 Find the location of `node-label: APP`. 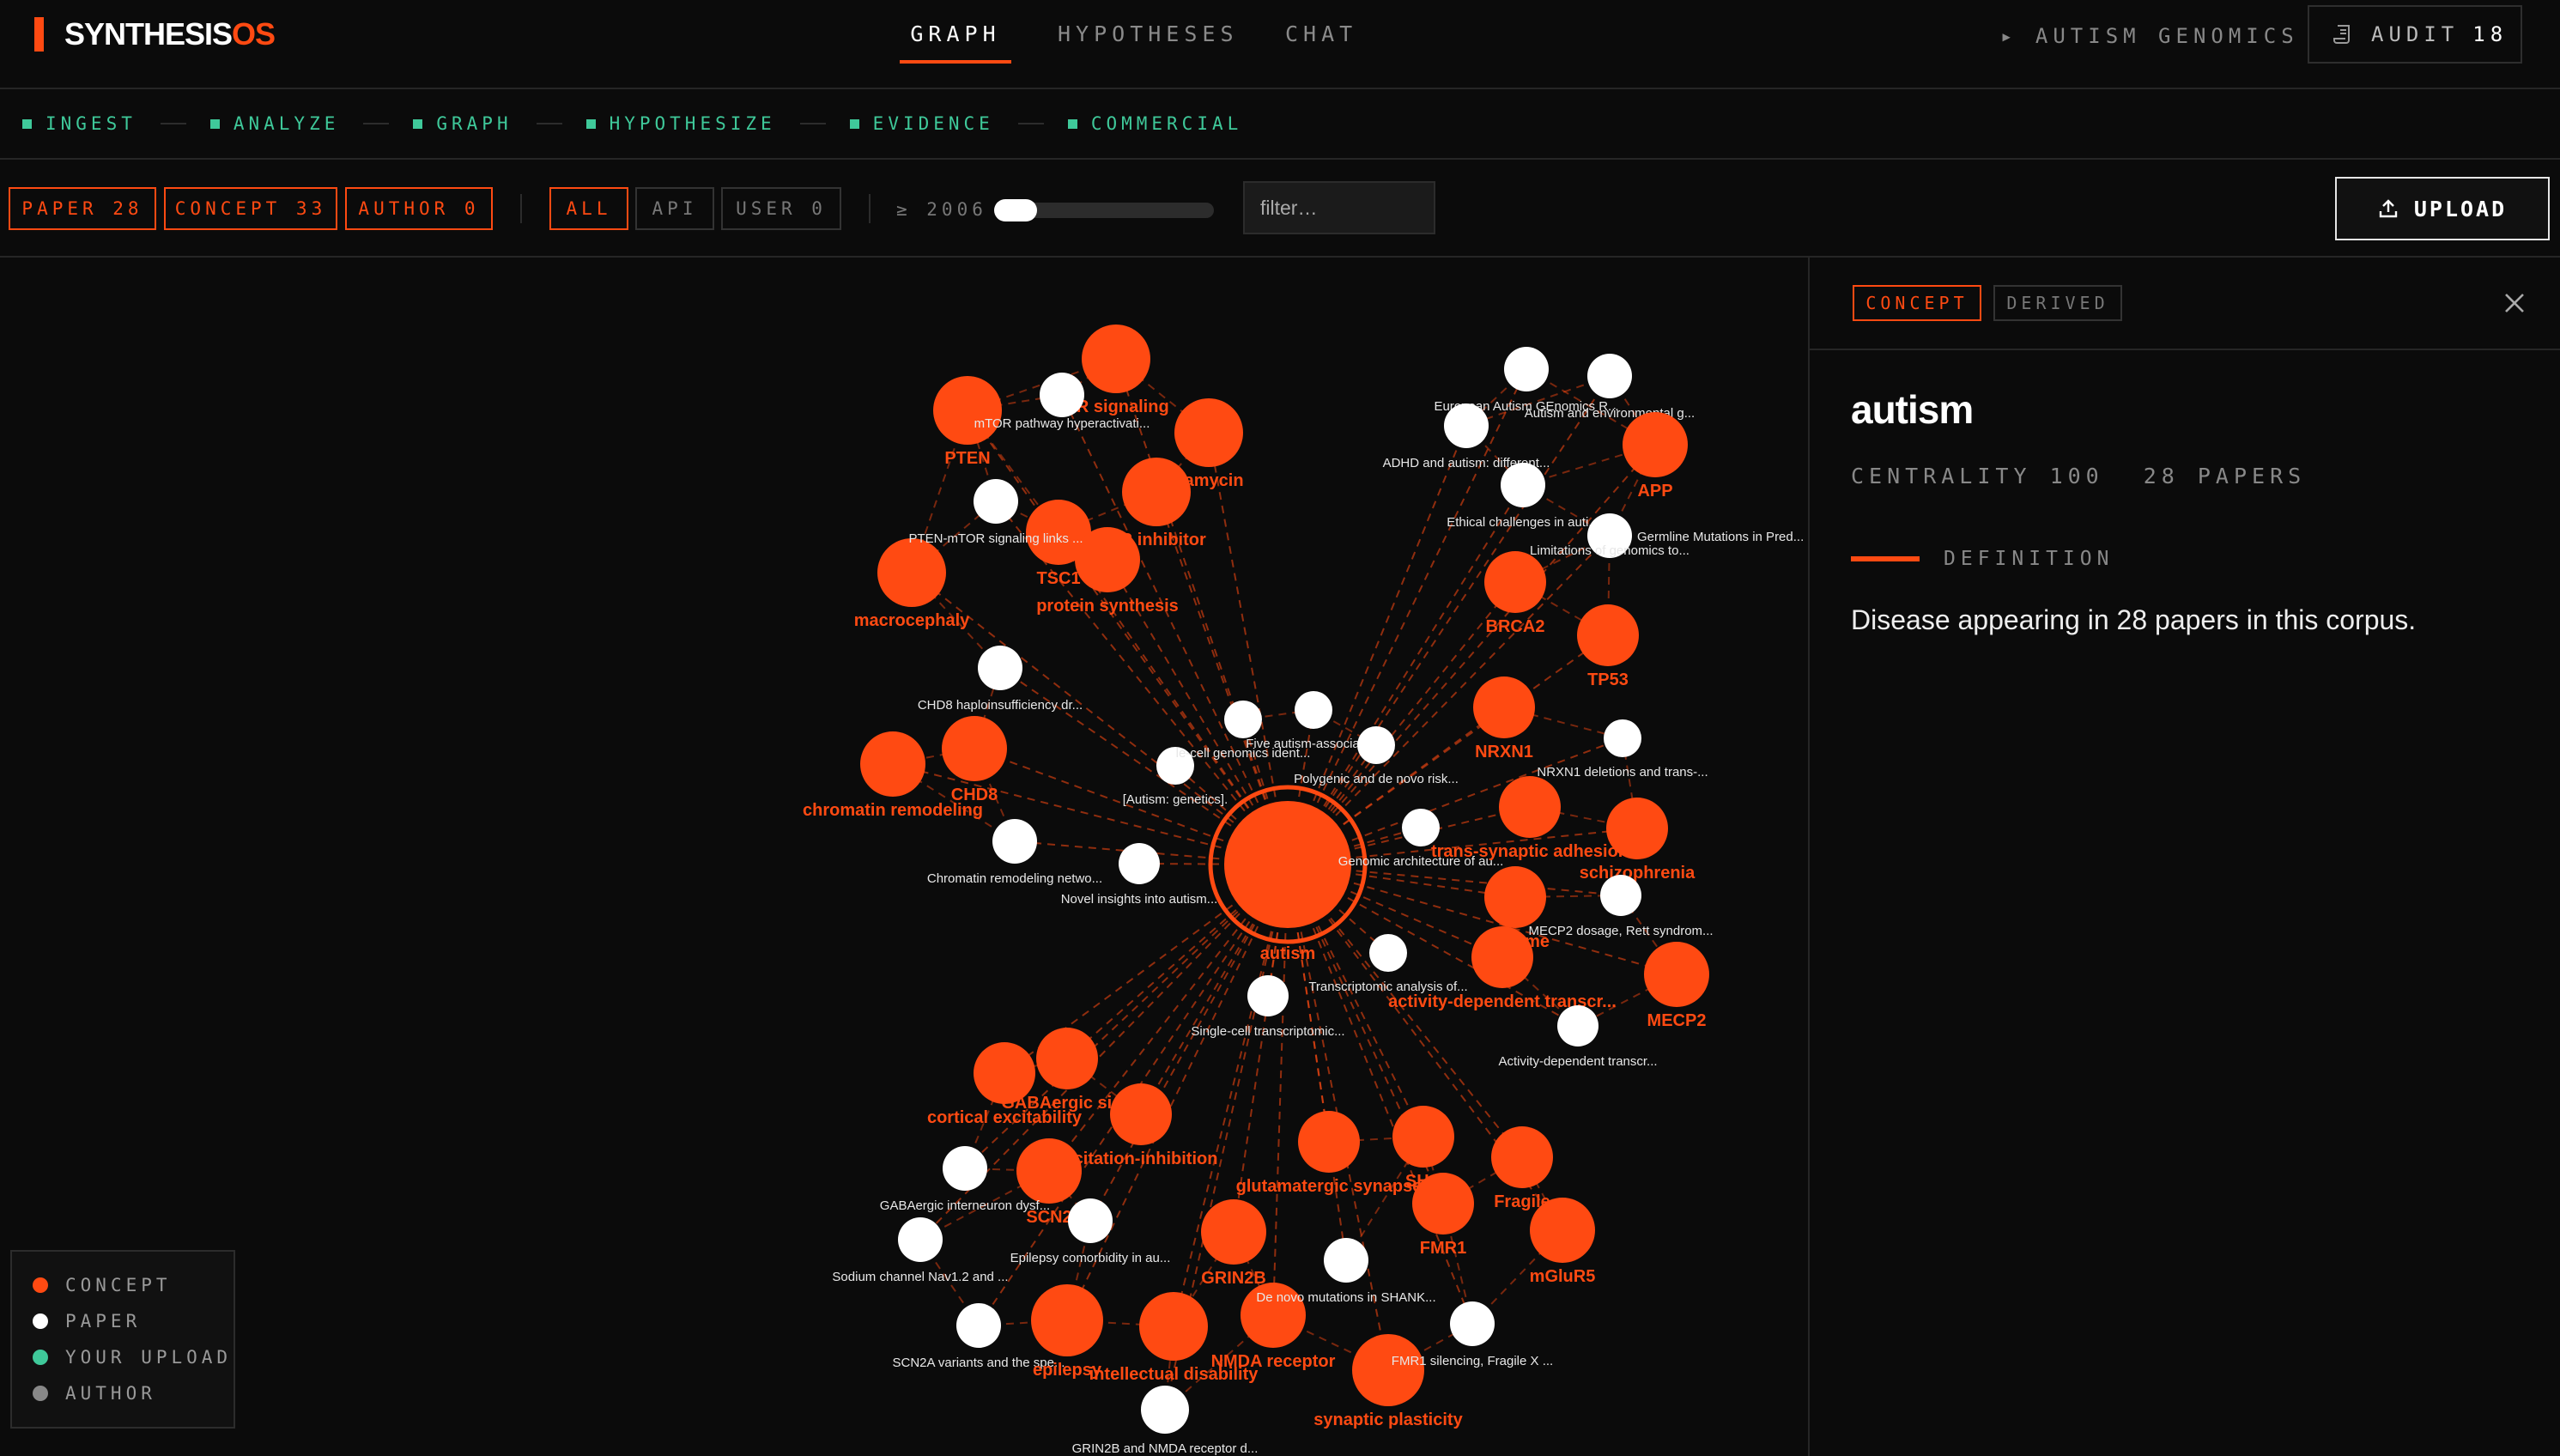

node-label: APP is located at coordinates (1654, 491).